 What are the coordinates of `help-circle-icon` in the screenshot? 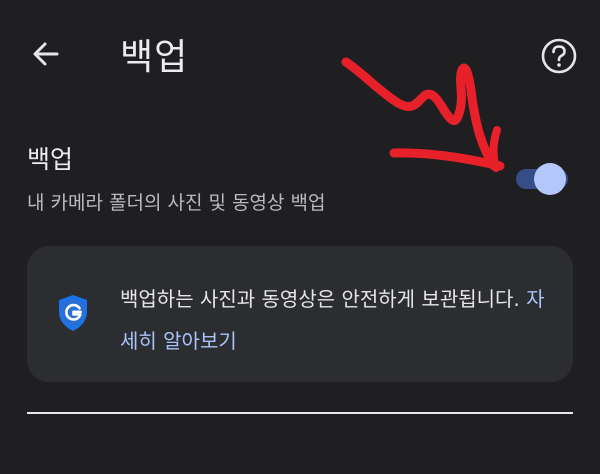 It's located at (559, 56).